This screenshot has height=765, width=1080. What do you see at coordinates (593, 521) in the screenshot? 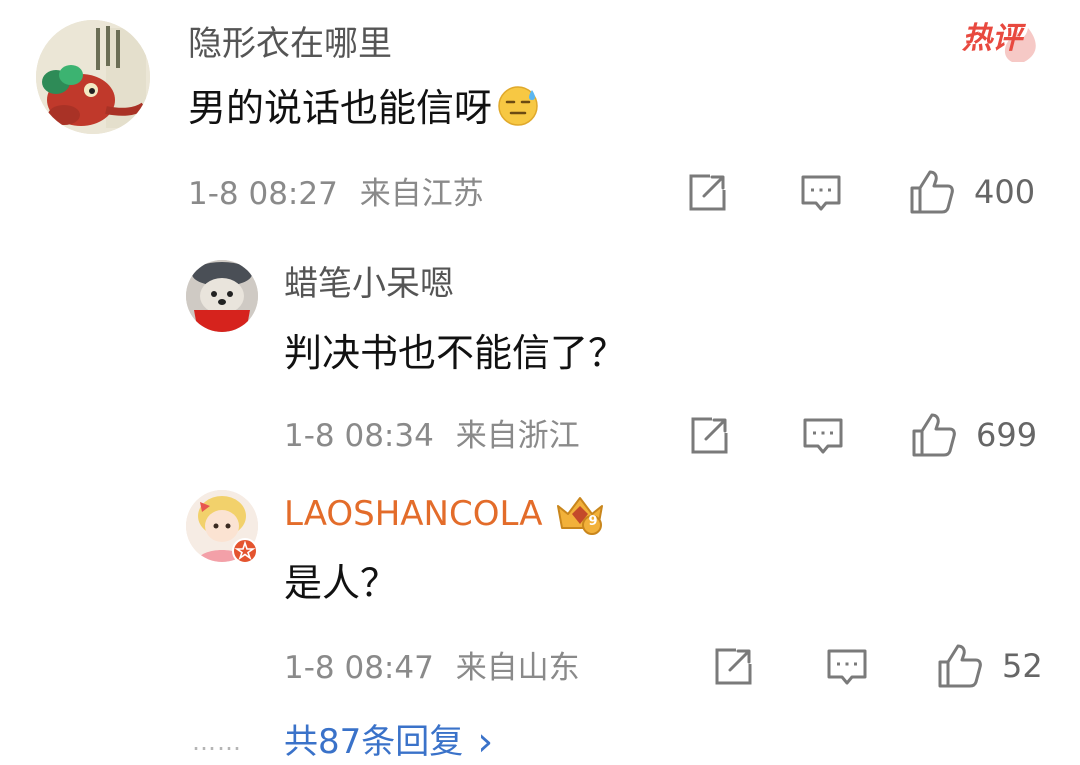
I see `badge-level: 9` at bounding box center [593, 521].